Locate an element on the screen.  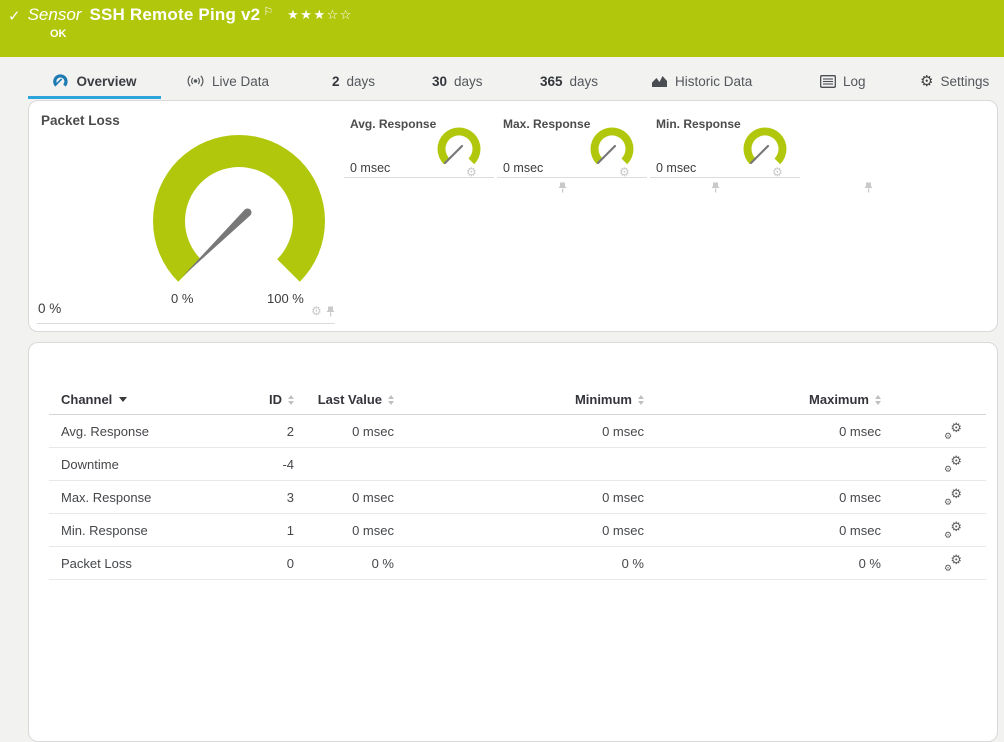
sensor-status-header: ✓ Sensor SSH Remote Ping v2 ⚐ ★★★☆☆ OK is located at coordinates (502, 28).